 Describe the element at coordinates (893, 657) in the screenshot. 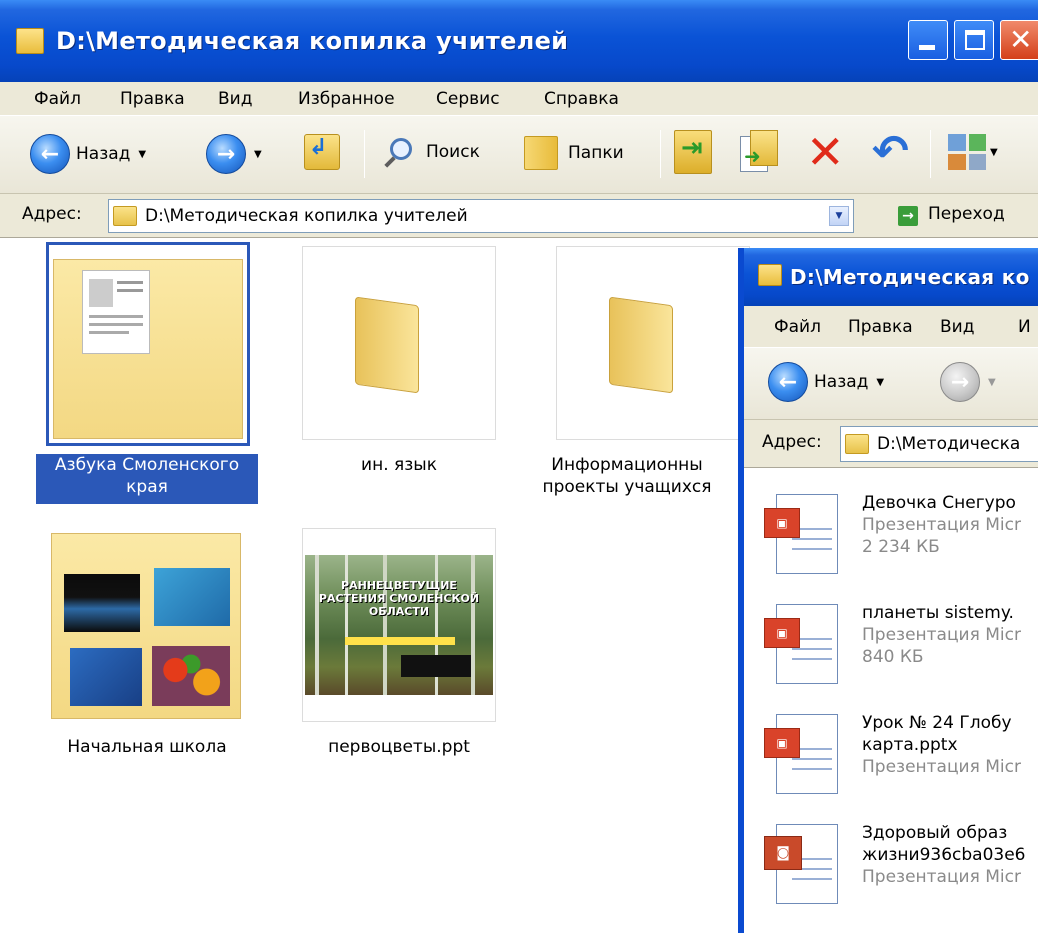

I see `file-size: 840 КБ` at that location.